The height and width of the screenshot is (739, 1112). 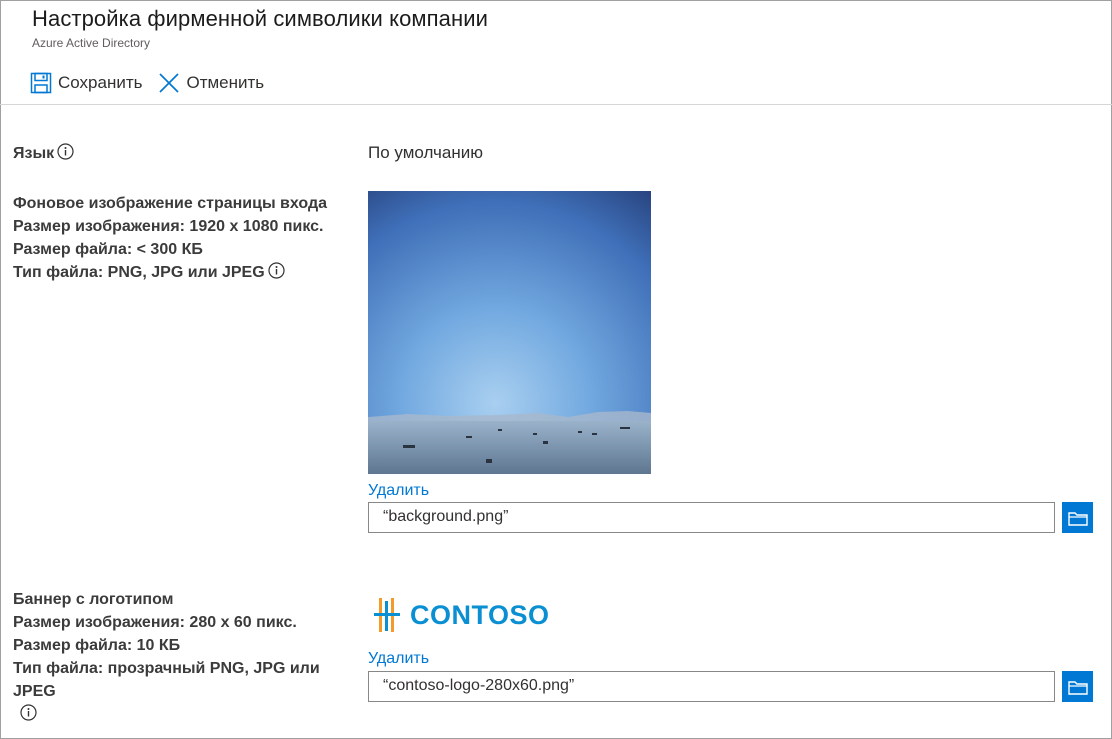 I want to click on language-label: Язык, so click(x=34, y=153).